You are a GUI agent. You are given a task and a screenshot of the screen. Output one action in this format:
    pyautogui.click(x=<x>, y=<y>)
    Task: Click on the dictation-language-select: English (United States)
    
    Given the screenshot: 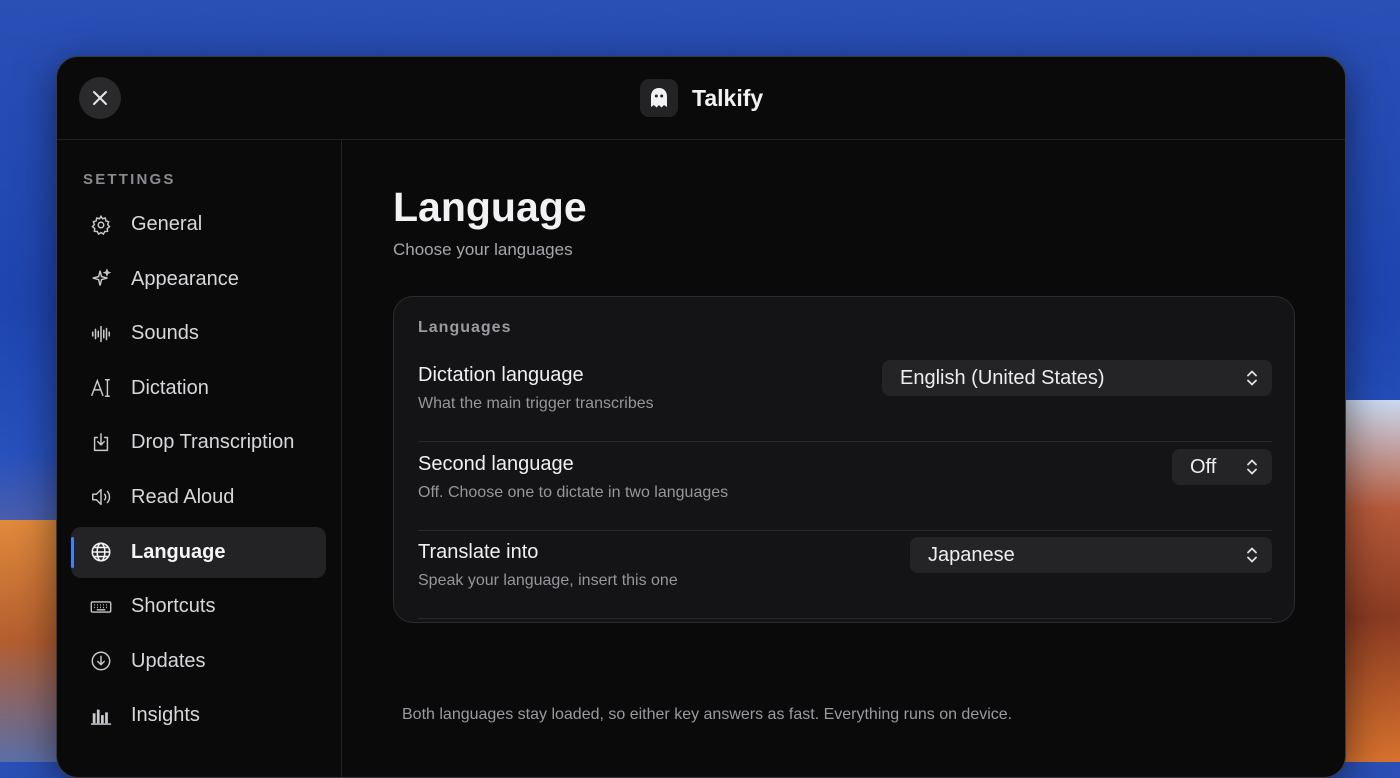 What is the action you would take?
    pyautogui.click(x=1077, y=378)
    